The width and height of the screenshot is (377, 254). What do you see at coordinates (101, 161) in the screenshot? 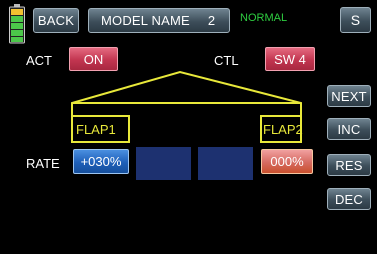
I see `rate-flap1-button: +030%` at bounding box center [101, 161].